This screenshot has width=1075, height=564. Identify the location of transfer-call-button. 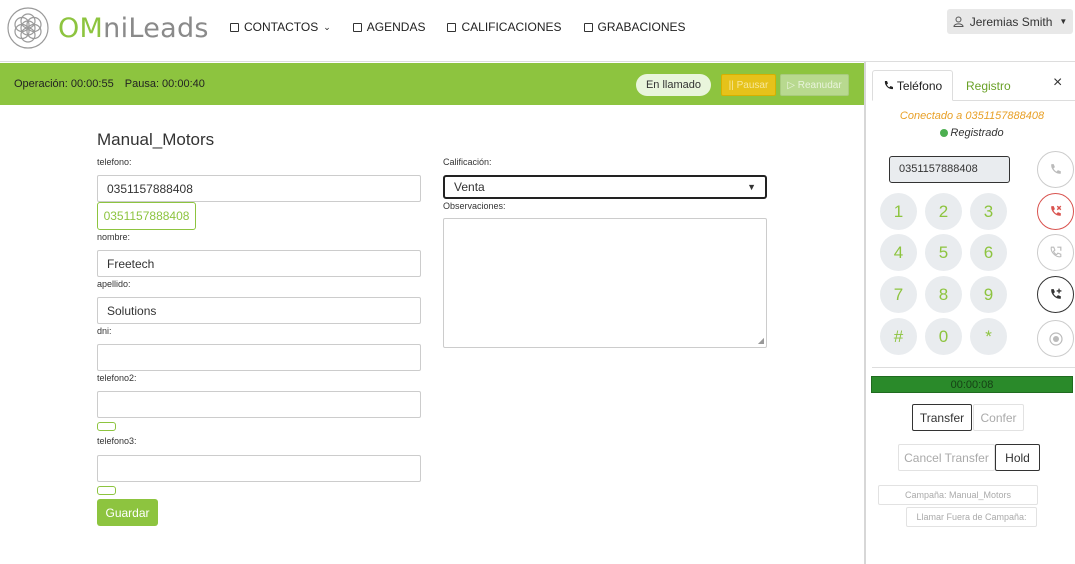
(1055, 252).